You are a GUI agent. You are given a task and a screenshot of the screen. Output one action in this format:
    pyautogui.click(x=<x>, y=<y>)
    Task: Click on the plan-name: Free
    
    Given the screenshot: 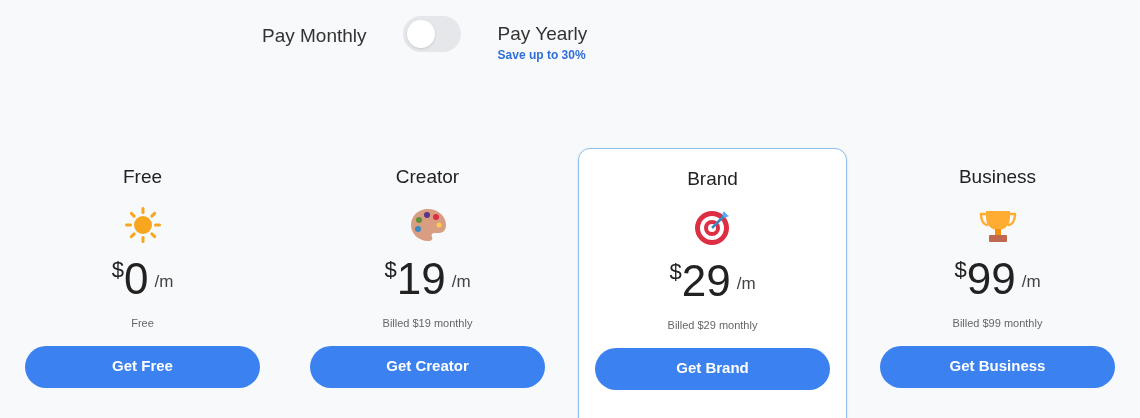 What is the action you would take?
    pyautogui.click(x=142, y=177)
    